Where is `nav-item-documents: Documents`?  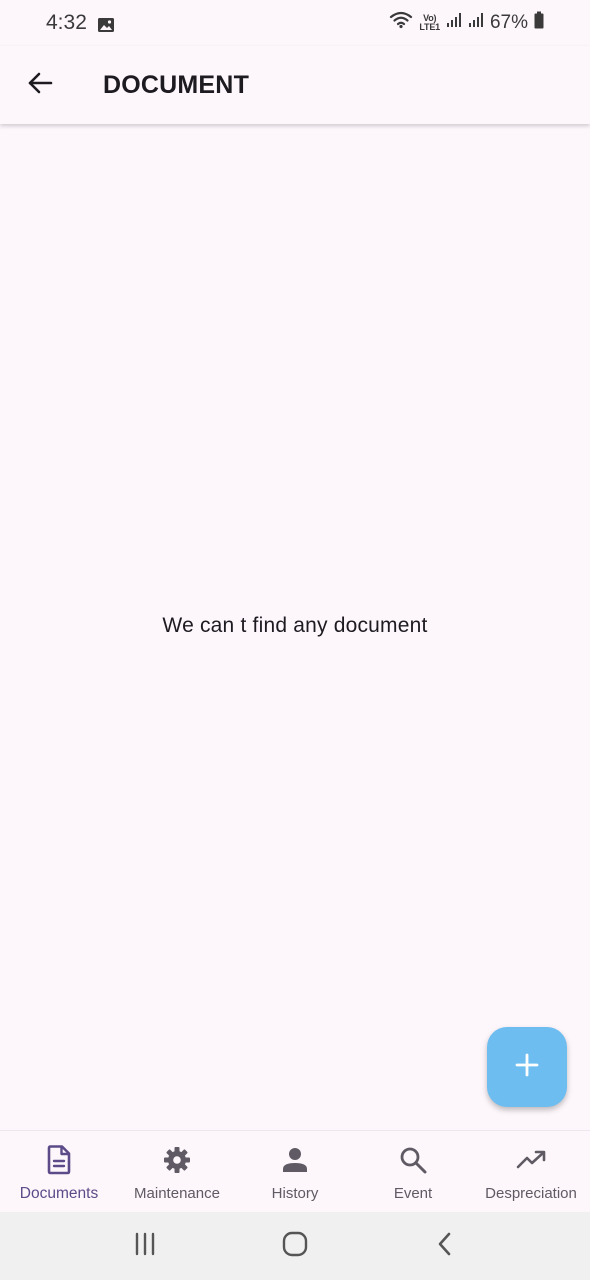 nav-item-documents: Documents is located at coordinates (59, 1171).